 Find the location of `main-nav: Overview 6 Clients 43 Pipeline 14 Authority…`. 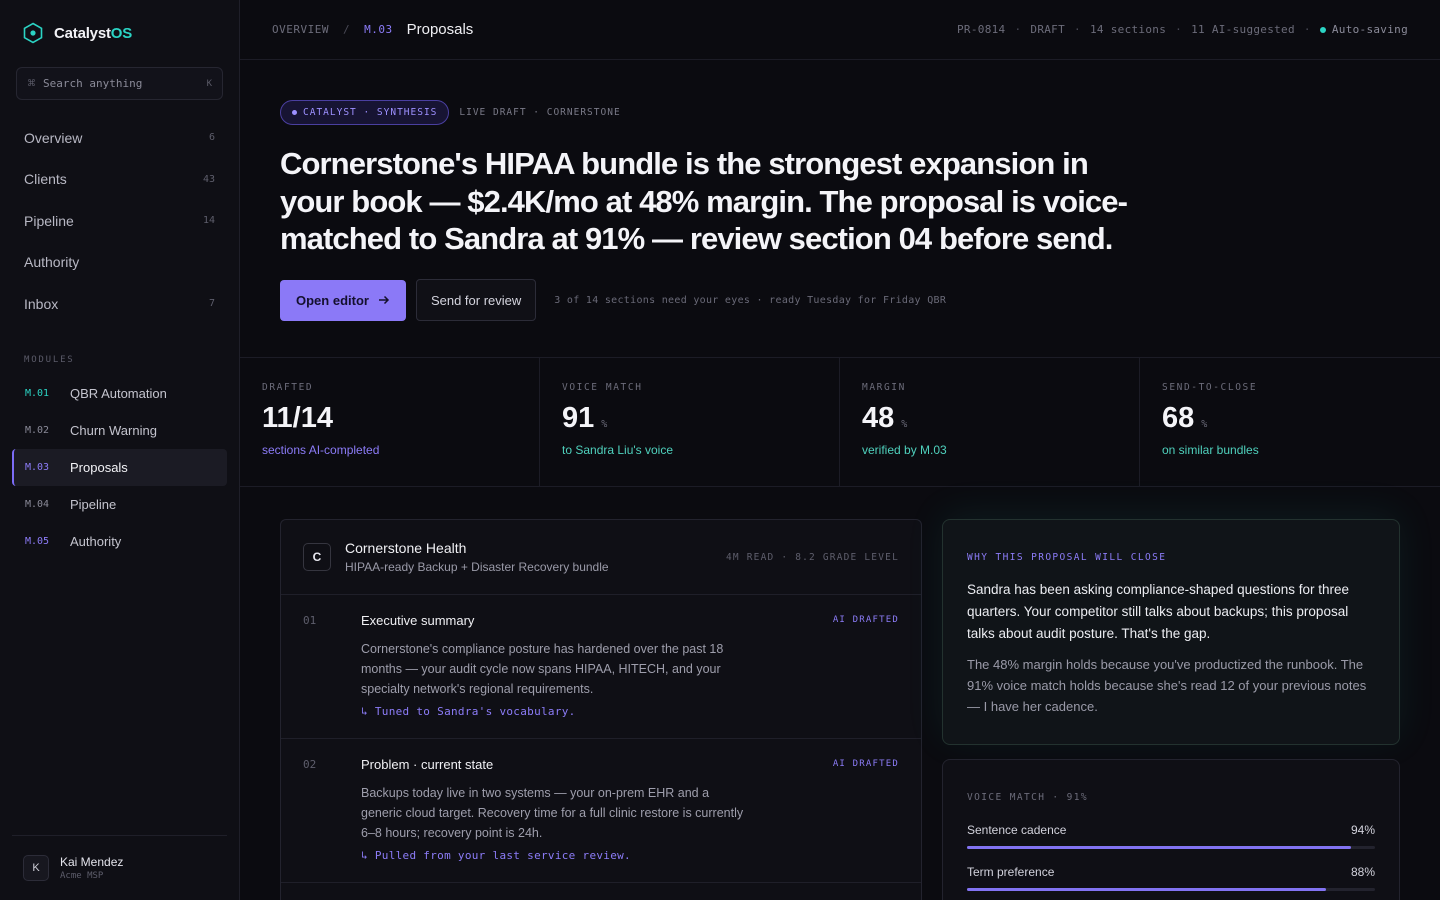

main-nav: Overview 6 Clients 43 Pipeline 14 Authority… is located at coordinates (120, 221).